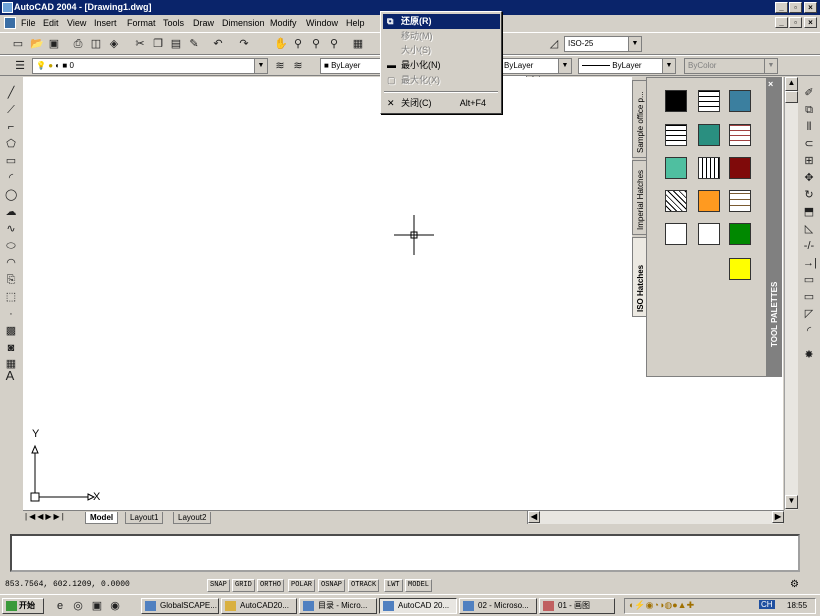 The width and height of the screenshot is (820, 616). Describe the element at coordinates (11, 161) in the screenshot. I see `rectangle-icon: ▭` at that location.